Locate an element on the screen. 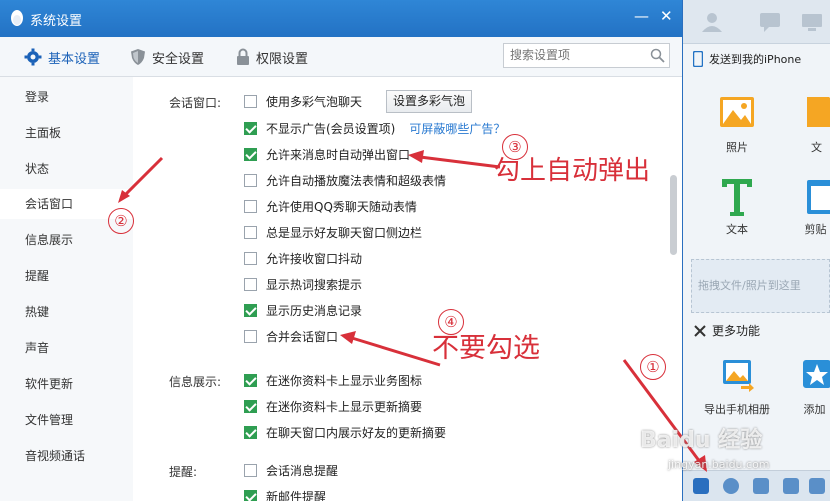 The width and height of the screenshot is (830, 501). annotation-number-1: ① is located at coordinates (653, 367).